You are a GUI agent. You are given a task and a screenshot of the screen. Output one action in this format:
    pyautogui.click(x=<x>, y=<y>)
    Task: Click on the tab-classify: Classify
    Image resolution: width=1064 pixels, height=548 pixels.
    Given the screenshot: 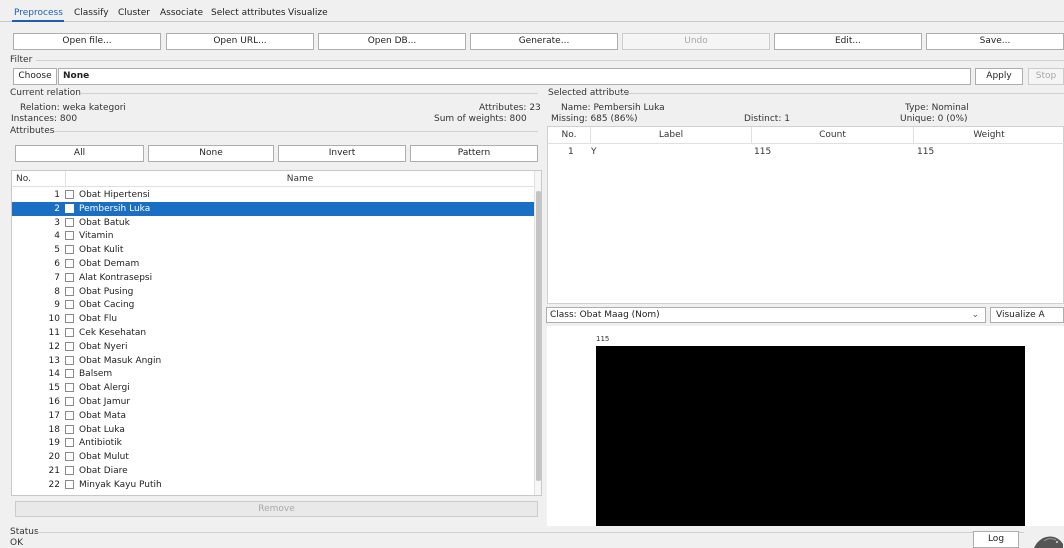 What is the action you would take?
    pyautogui.click(x=91, y=13)
    